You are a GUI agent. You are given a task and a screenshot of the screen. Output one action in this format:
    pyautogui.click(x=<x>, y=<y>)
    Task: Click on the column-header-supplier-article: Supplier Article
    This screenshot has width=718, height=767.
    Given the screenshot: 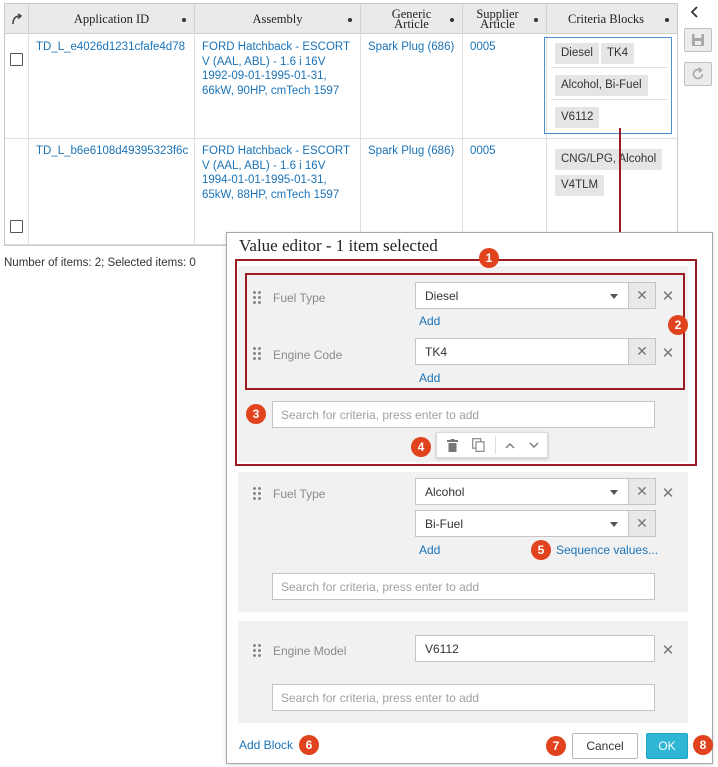 What is the action you would take?
    pyautogui.click(x=505, y=19)
    